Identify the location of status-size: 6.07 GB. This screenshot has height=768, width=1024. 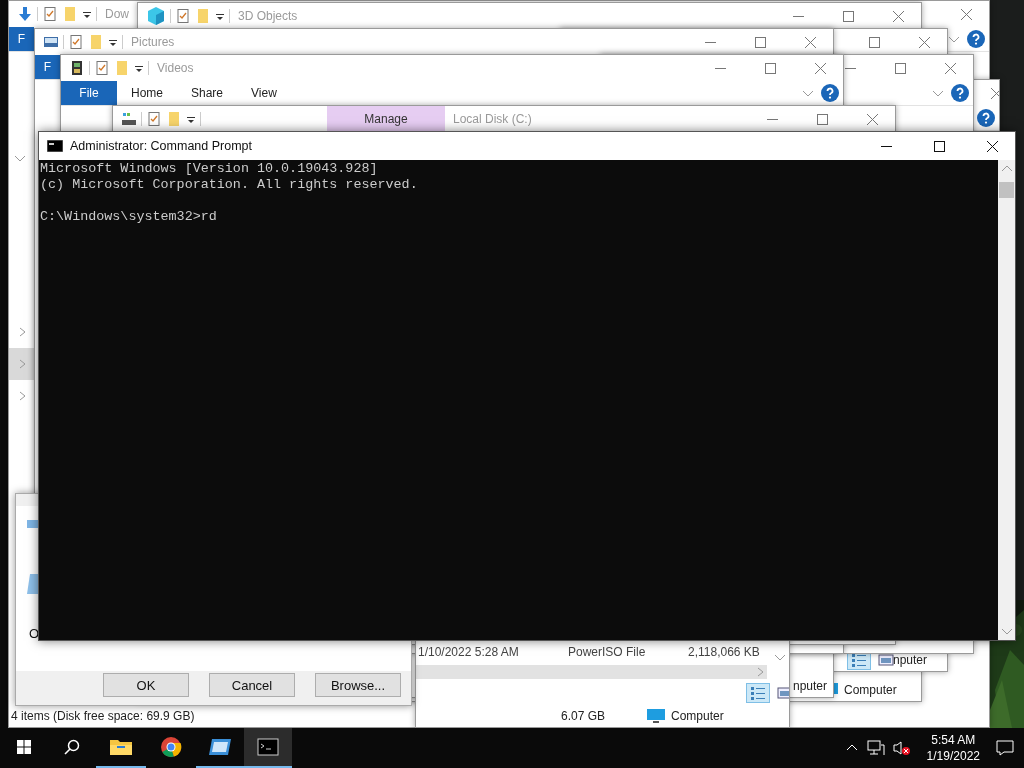
(583, 716).